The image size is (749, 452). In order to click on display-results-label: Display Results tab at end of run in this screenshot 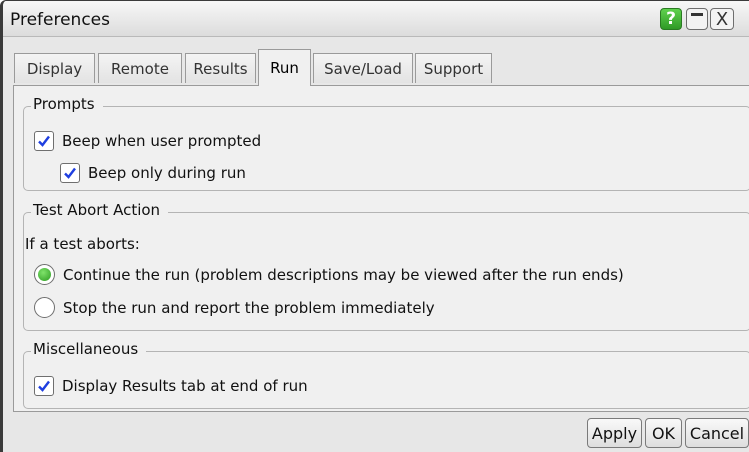, I will do `click(185, 386)`.